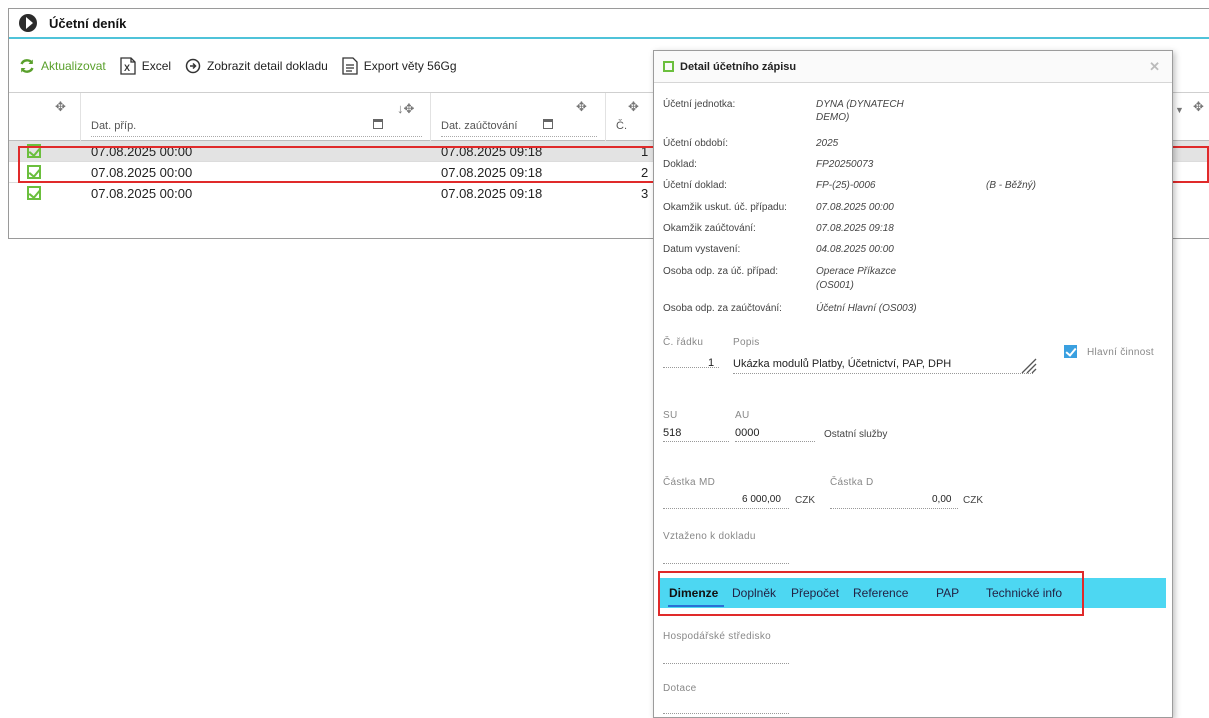 The height and width of the screenshot is (718, 1209). Describe the element at coordinates (846, 185) in the screenshot. I see `field-value: FP-(25)-0006` at that location.